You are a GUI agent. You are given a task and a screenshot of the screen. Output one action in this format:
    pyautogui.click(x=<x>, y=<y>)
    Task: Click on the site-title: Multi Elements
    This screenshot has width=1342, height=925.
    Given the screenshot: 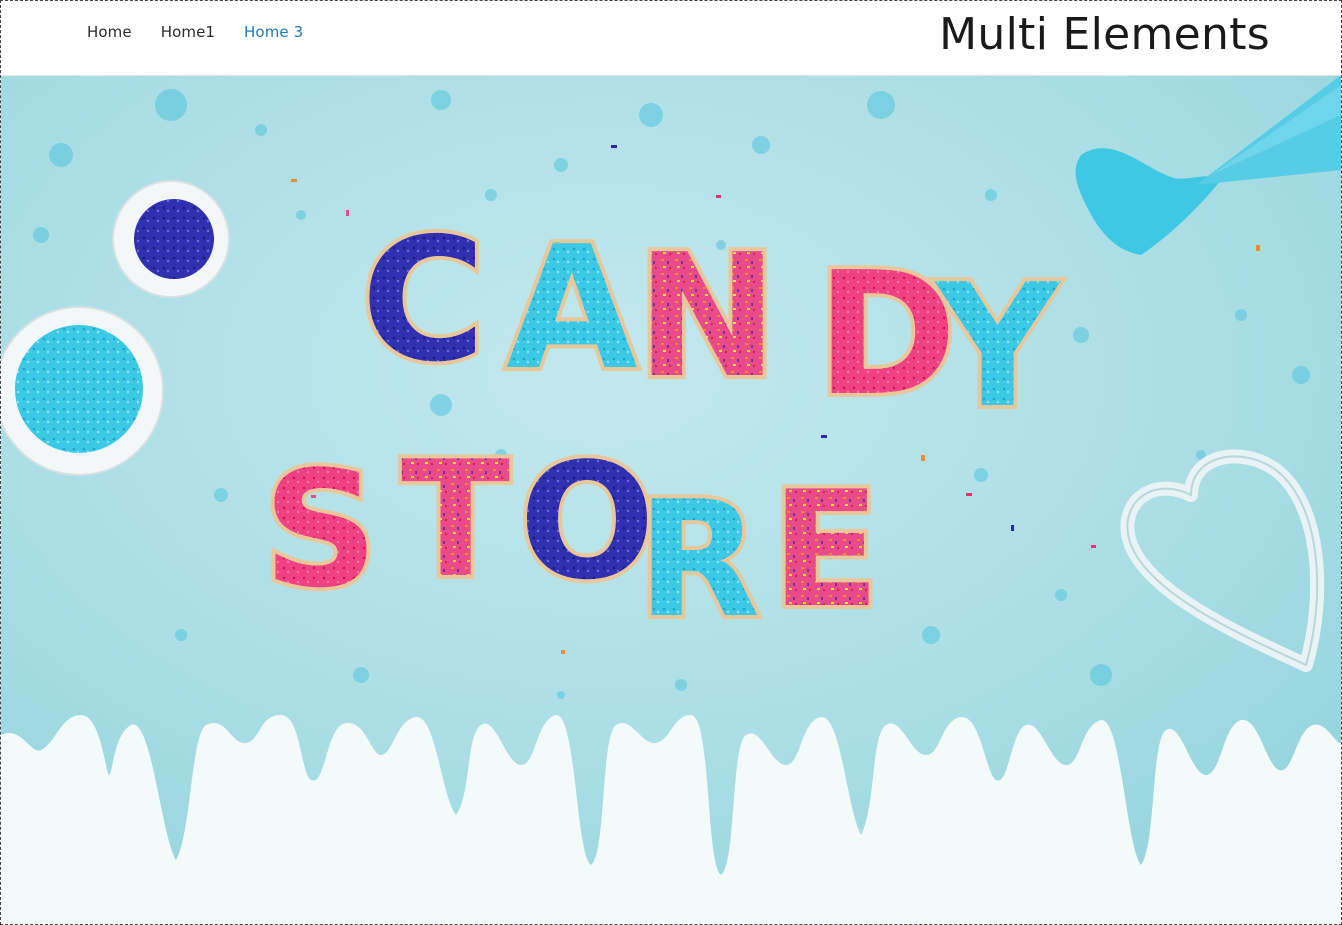 What is the action you would take?
    pyautogui.click(x=1104, y=34)
    